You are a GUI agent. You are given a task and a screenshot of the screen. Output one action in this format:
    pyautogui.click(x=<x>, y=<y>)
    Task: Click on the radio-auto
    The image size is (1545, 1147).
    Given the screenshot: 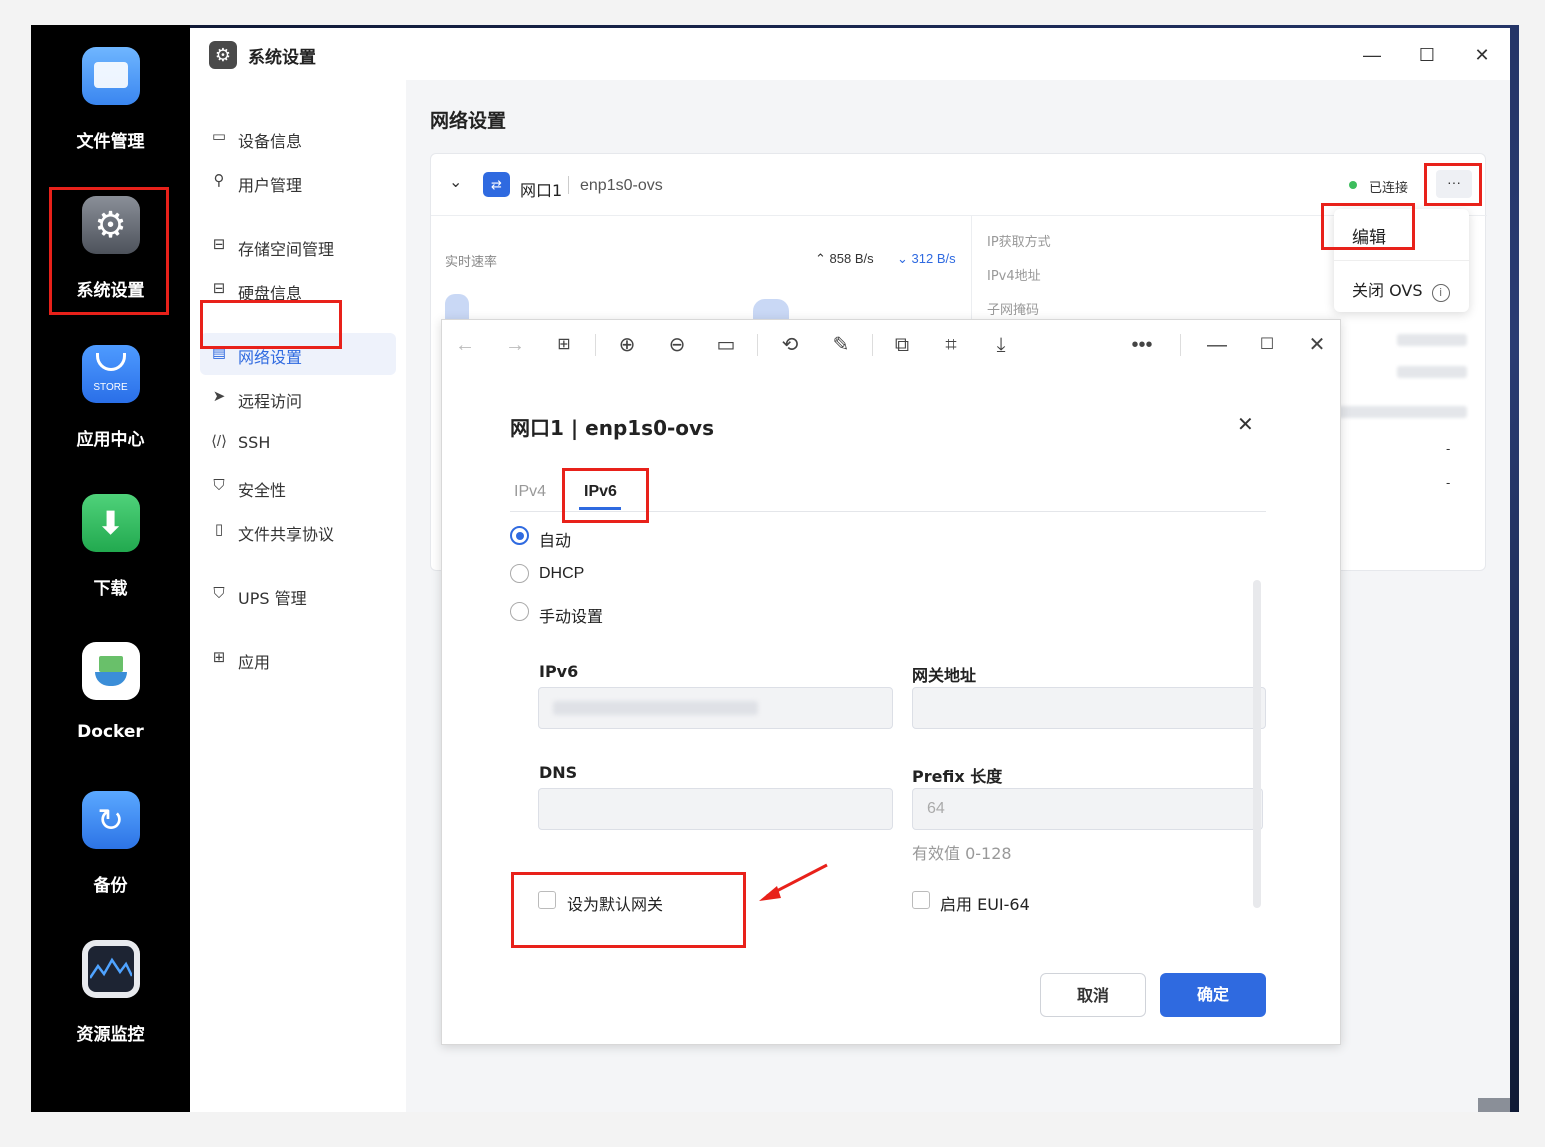 What is the action you would take?
    pyautogui.click(x=519, y=535)
    